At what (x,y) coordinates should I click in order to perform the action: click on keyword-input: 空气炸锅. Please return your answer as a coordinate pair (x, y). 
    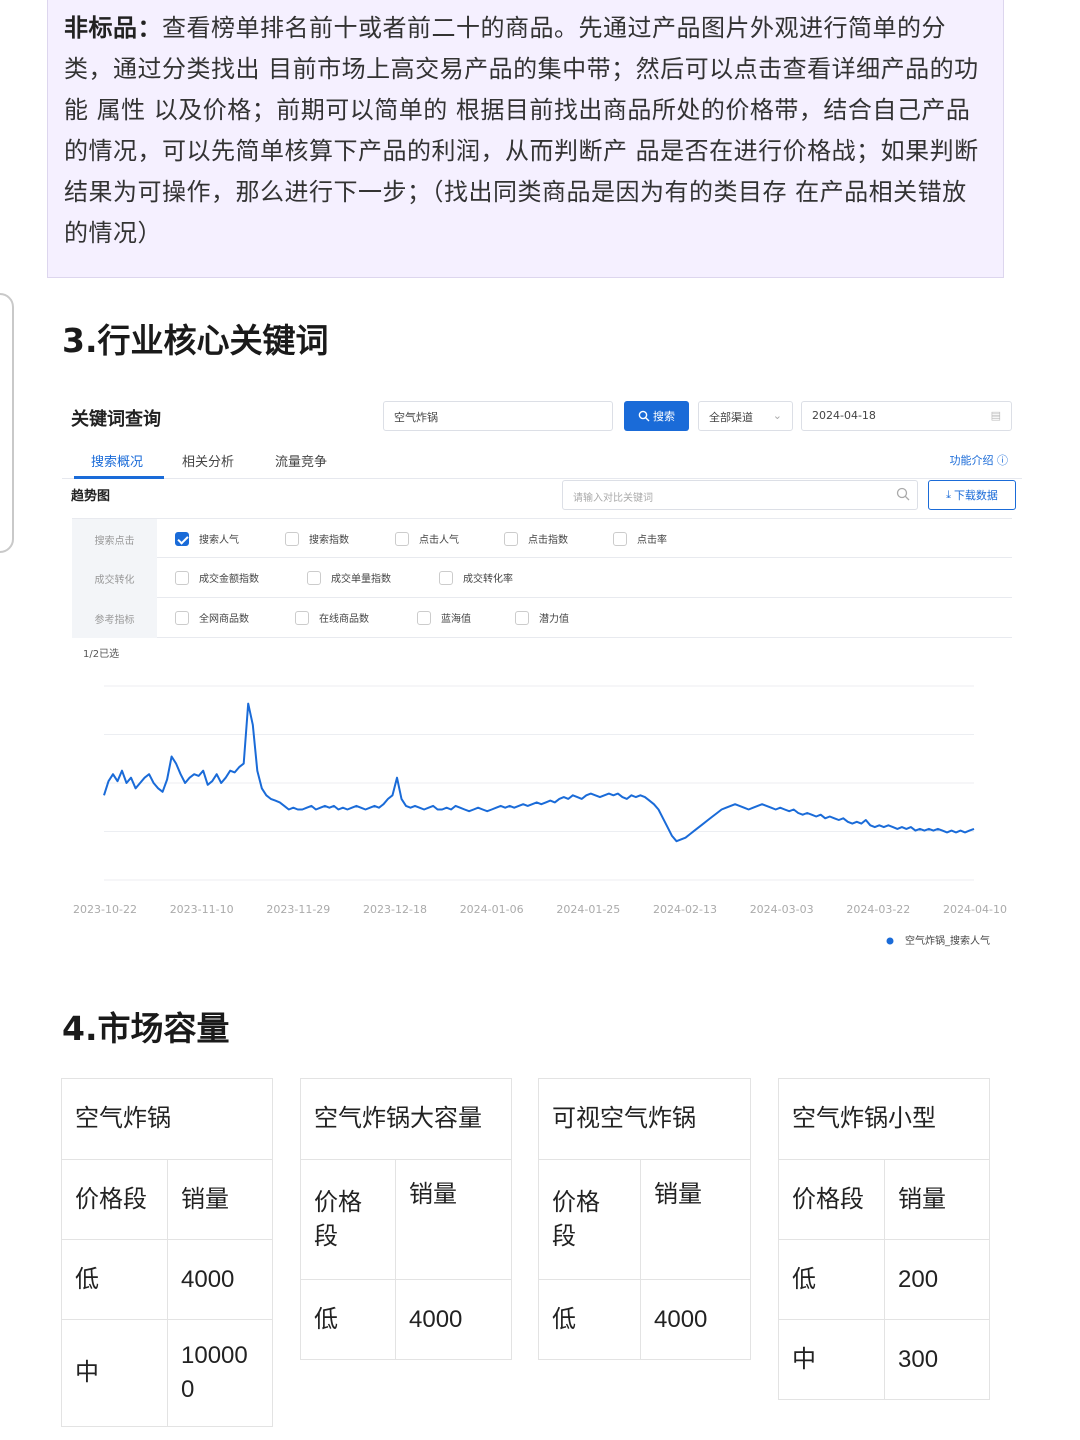
    Looking at the image, I should click on (498, 416).